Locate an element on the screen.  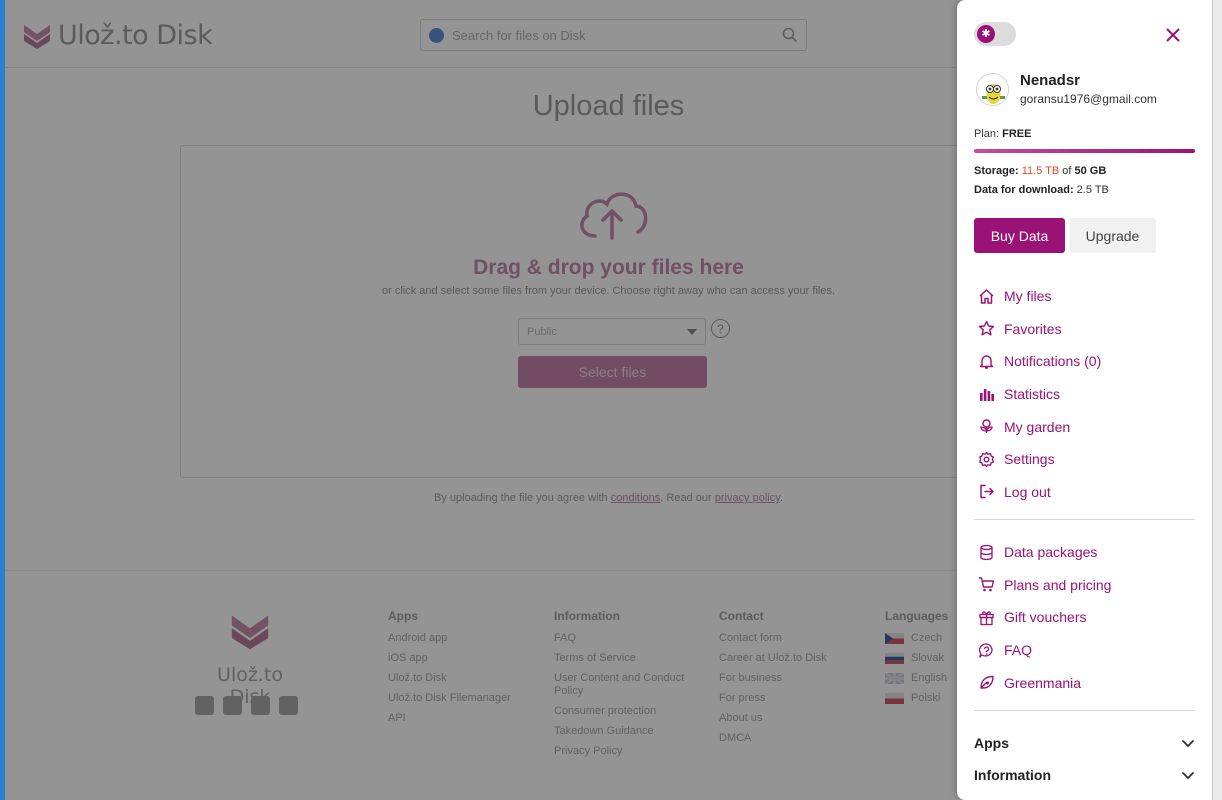
menu-item-gift-vouchers: Gift vouchers is located at coordinates (1044, 617).